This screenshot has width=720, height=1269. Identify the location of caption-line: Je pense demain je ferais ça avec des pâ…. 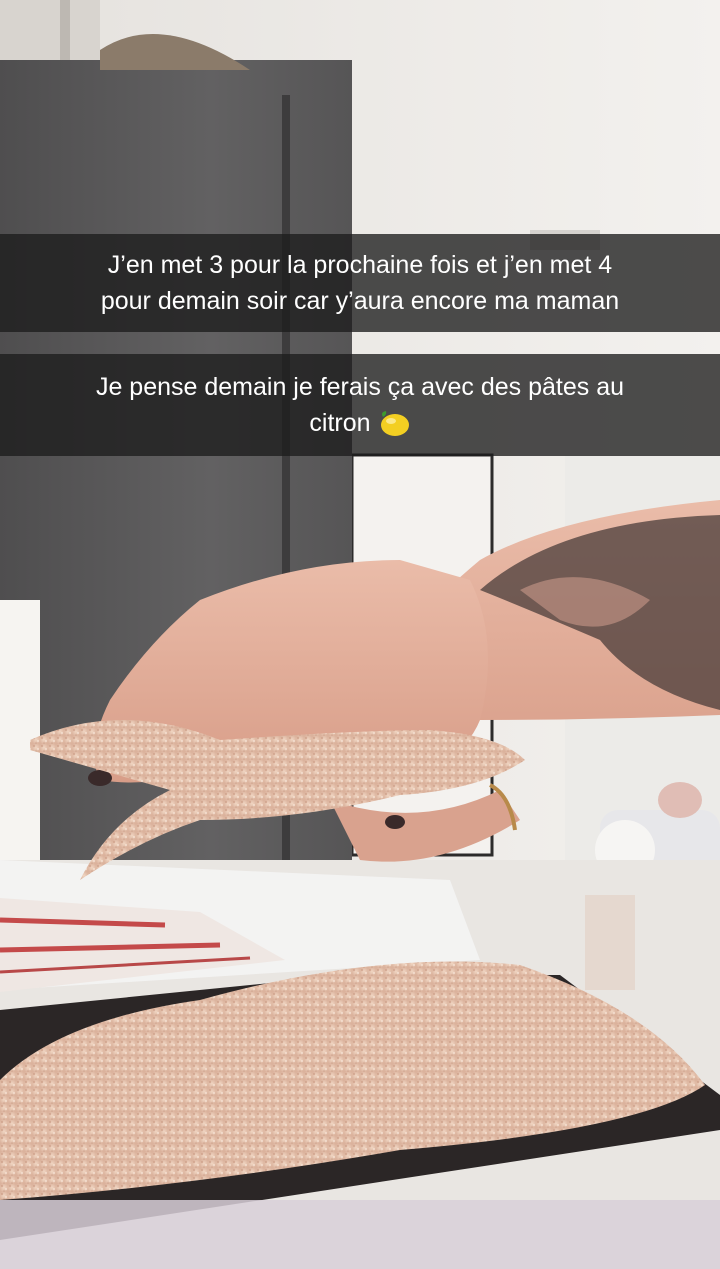
(360, 387).